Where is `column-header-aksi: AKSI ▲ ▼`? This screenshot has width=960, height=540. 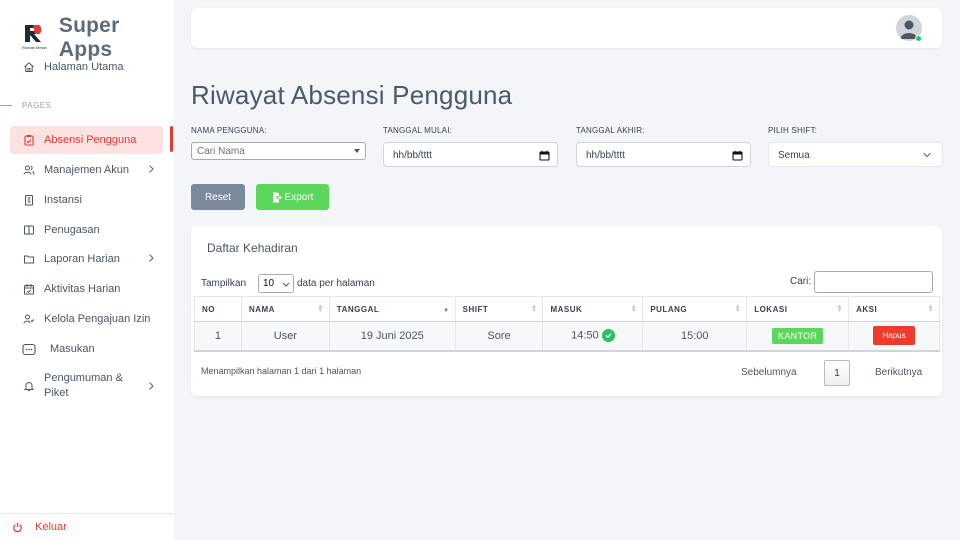 column-header-aksi: AKSI ▲ ▼ is located at coordinates (894, 309).